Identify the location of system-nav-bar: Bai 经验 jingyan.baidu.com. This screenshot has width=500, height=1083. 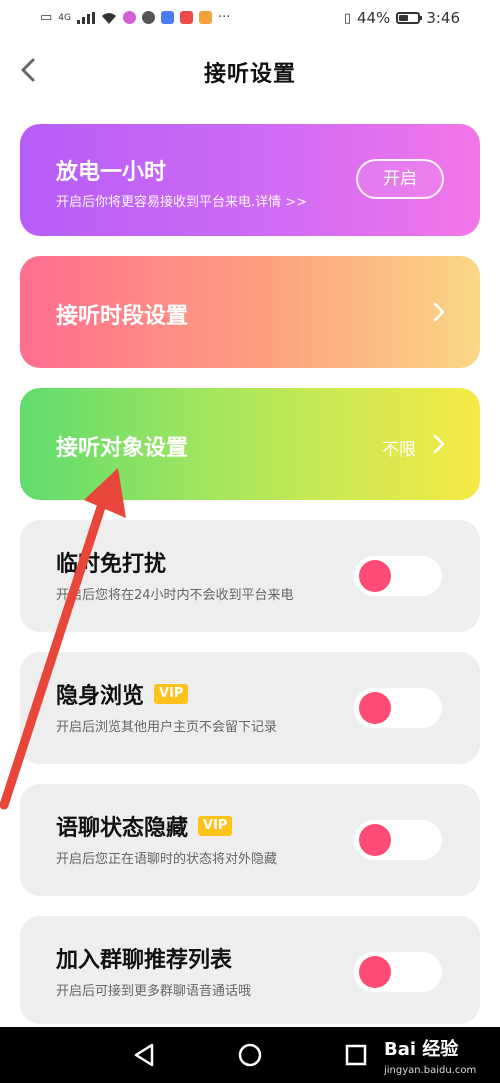
(250, 1055).